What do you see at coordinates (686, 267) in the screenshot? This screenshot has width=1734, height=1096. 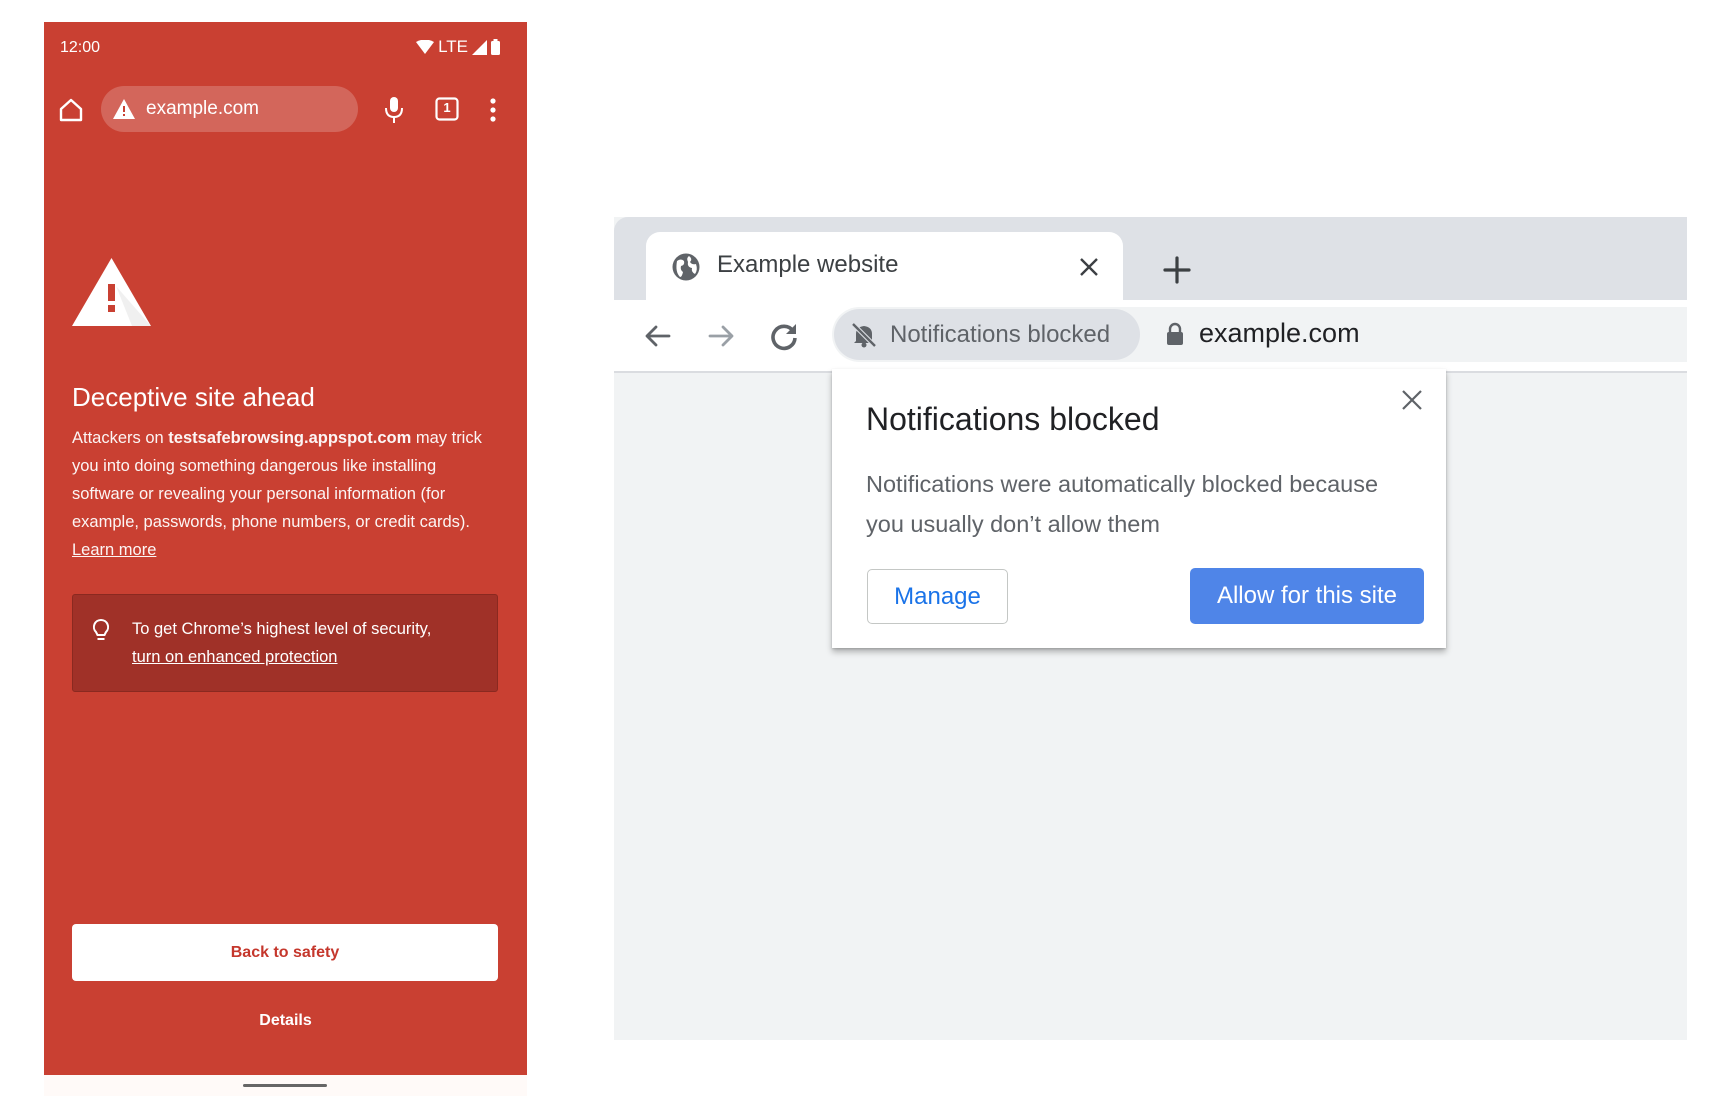 I see `globe-icon` at bounding box center [686, 267].